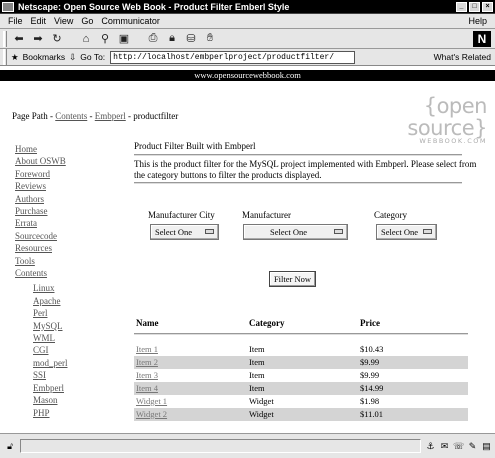  What do you see at coordinates (338, 231) in the screenshot?
I see `option-menu-indicator-icon` at bounding box center [338, 231].